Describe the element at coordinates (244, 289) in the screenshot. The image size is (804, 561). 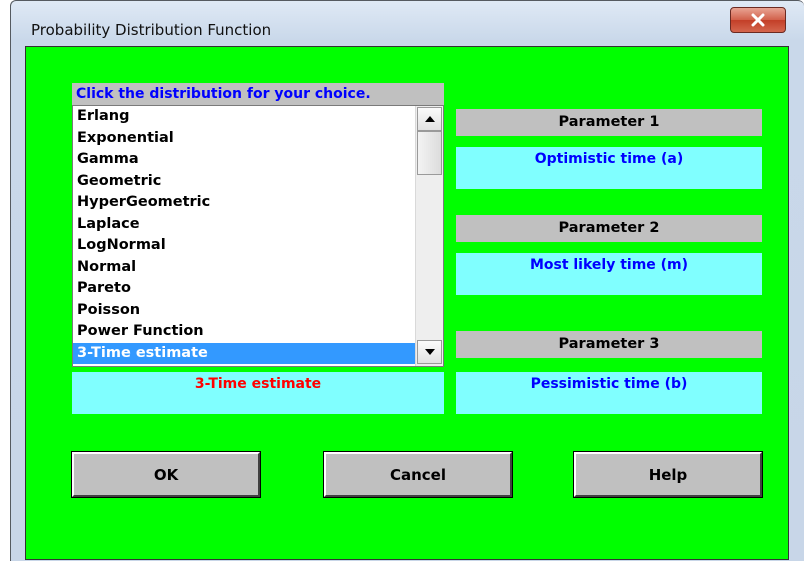
I see `list-item: Pareto` at that location.